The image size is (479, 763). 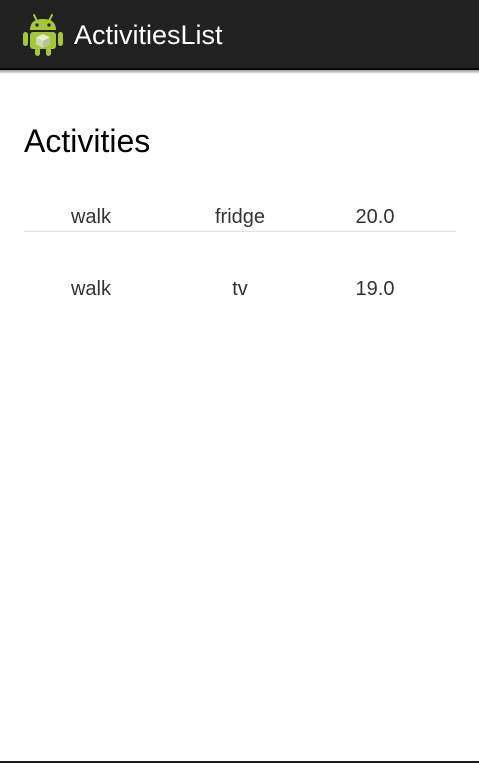 What do you see at coordinates (43, 35) in the screenshot?
I see `android-robot-icon` at bounding box center [43, 35].